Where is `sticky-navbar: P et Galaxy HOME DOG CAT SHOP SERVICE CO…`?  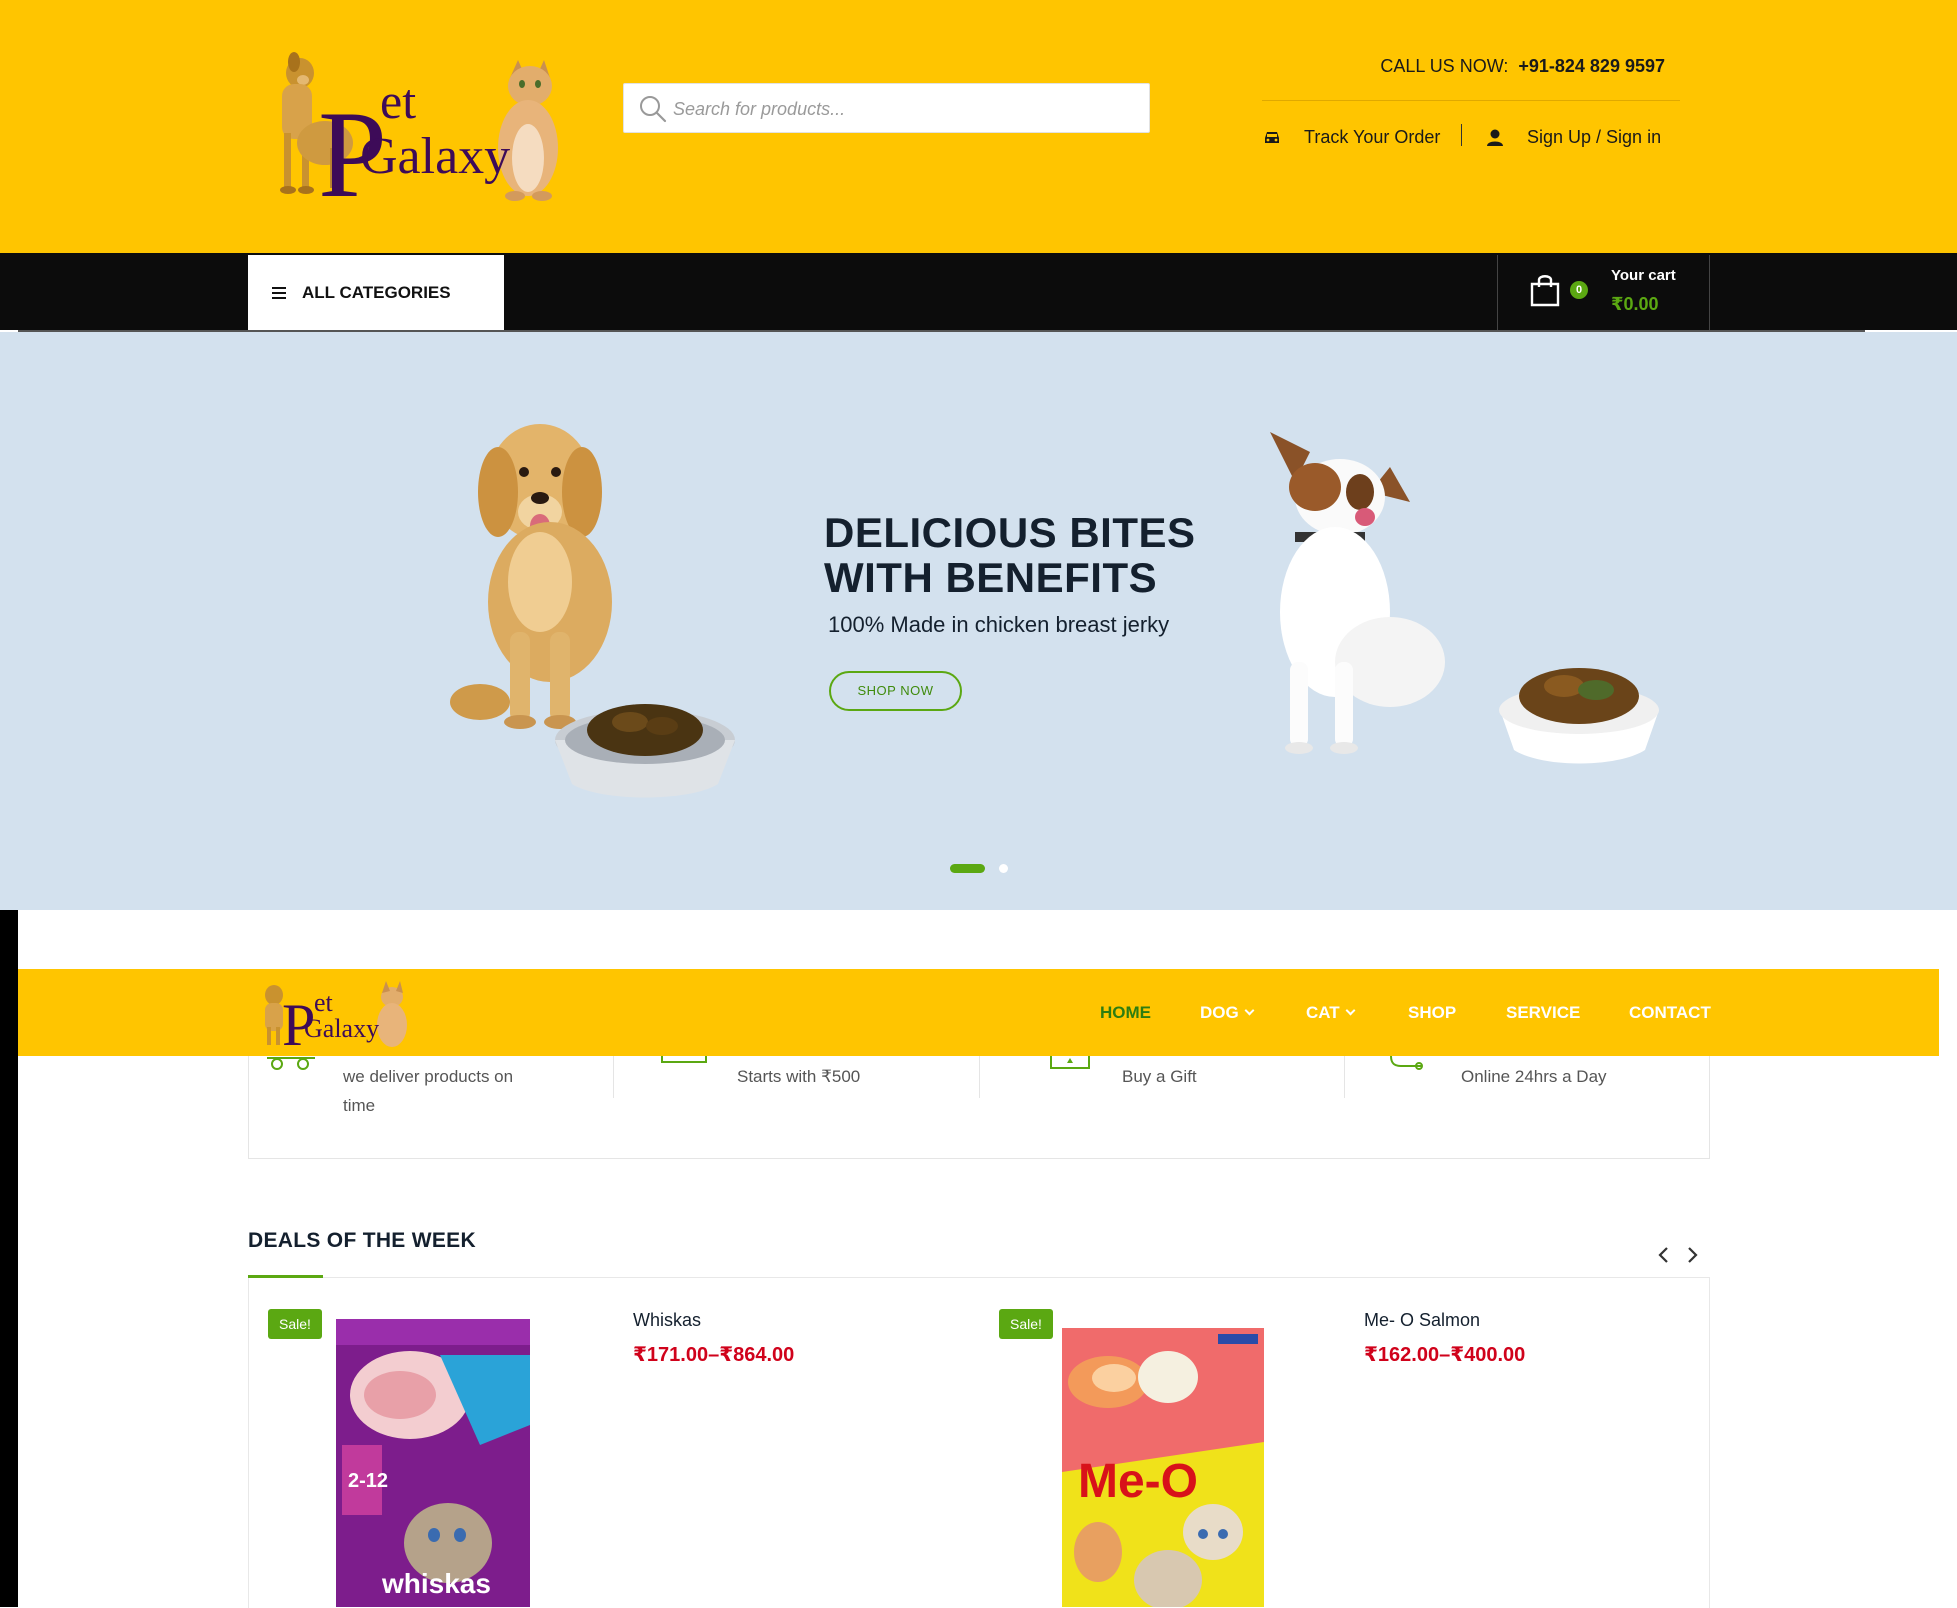 sticky-navbar: P et Galaxy HOME DOG CAT SHOP SERVICE CO… is located at coordinates (978, 1012).